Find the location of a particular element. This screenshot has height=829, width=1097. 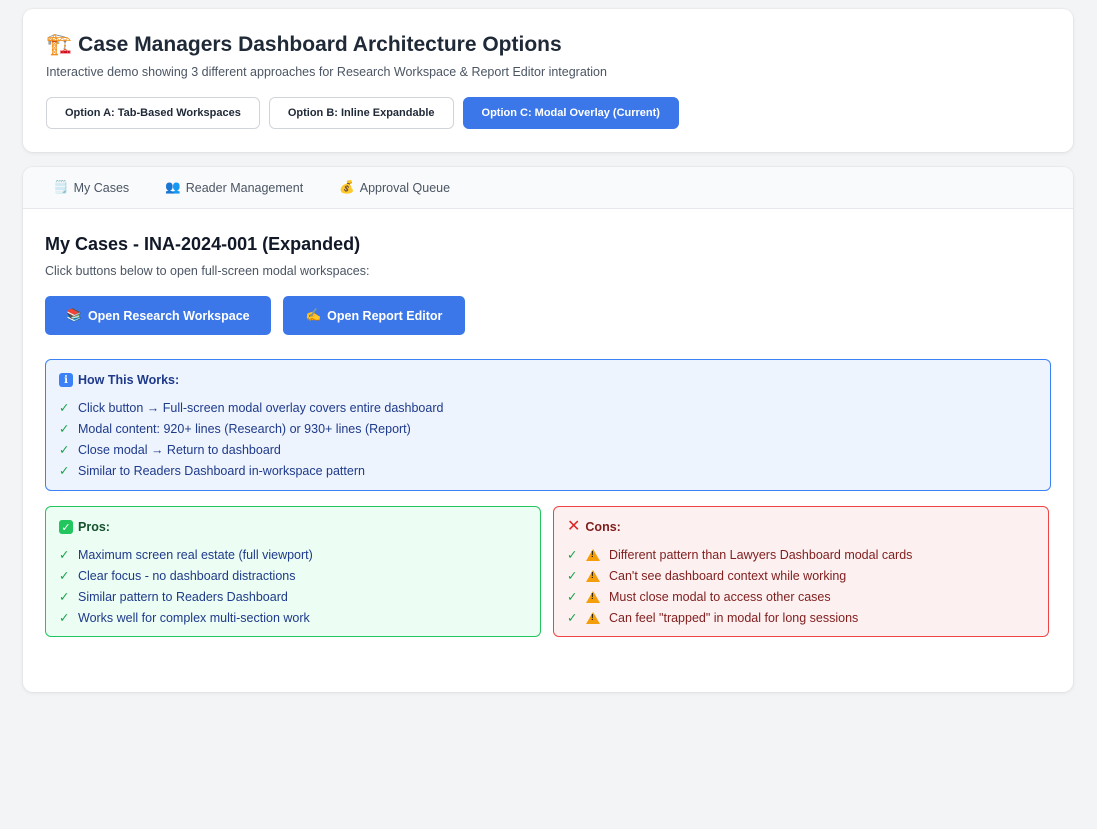

open-report-editor-button: ✍️ Open Report Editor is located at coordinates (374, 315).